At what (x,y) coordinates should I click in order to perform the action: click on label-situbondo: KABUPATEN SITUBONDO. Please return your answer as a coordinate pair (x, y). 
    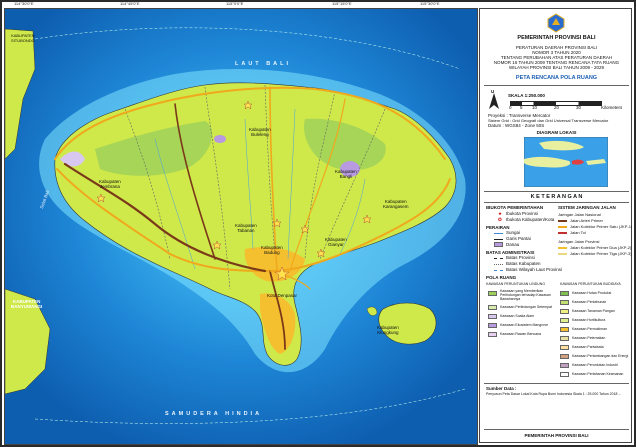
    Looking at the image, I should click on (23, 38).